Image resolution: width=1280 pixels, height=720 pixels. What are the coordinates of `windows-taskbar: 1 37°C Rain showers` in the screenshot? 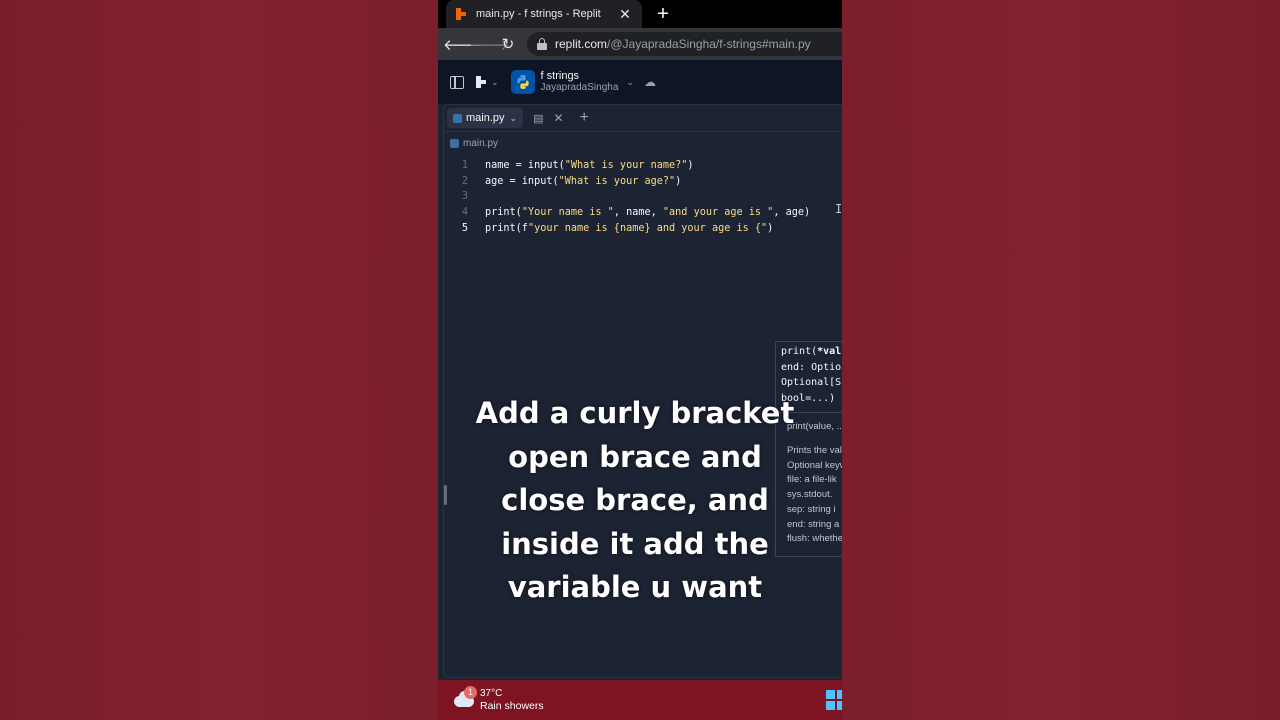 It's located at (640, 700).